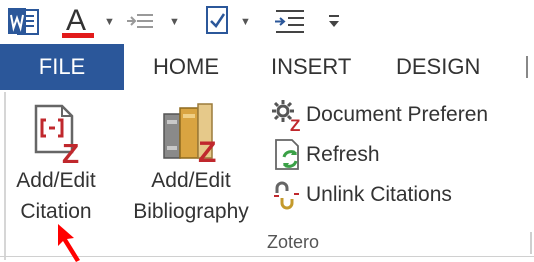  What do you see at coordinates (23, 22) in the screenshot?
I see `word-app-icon` at bounding box center [23, 22].